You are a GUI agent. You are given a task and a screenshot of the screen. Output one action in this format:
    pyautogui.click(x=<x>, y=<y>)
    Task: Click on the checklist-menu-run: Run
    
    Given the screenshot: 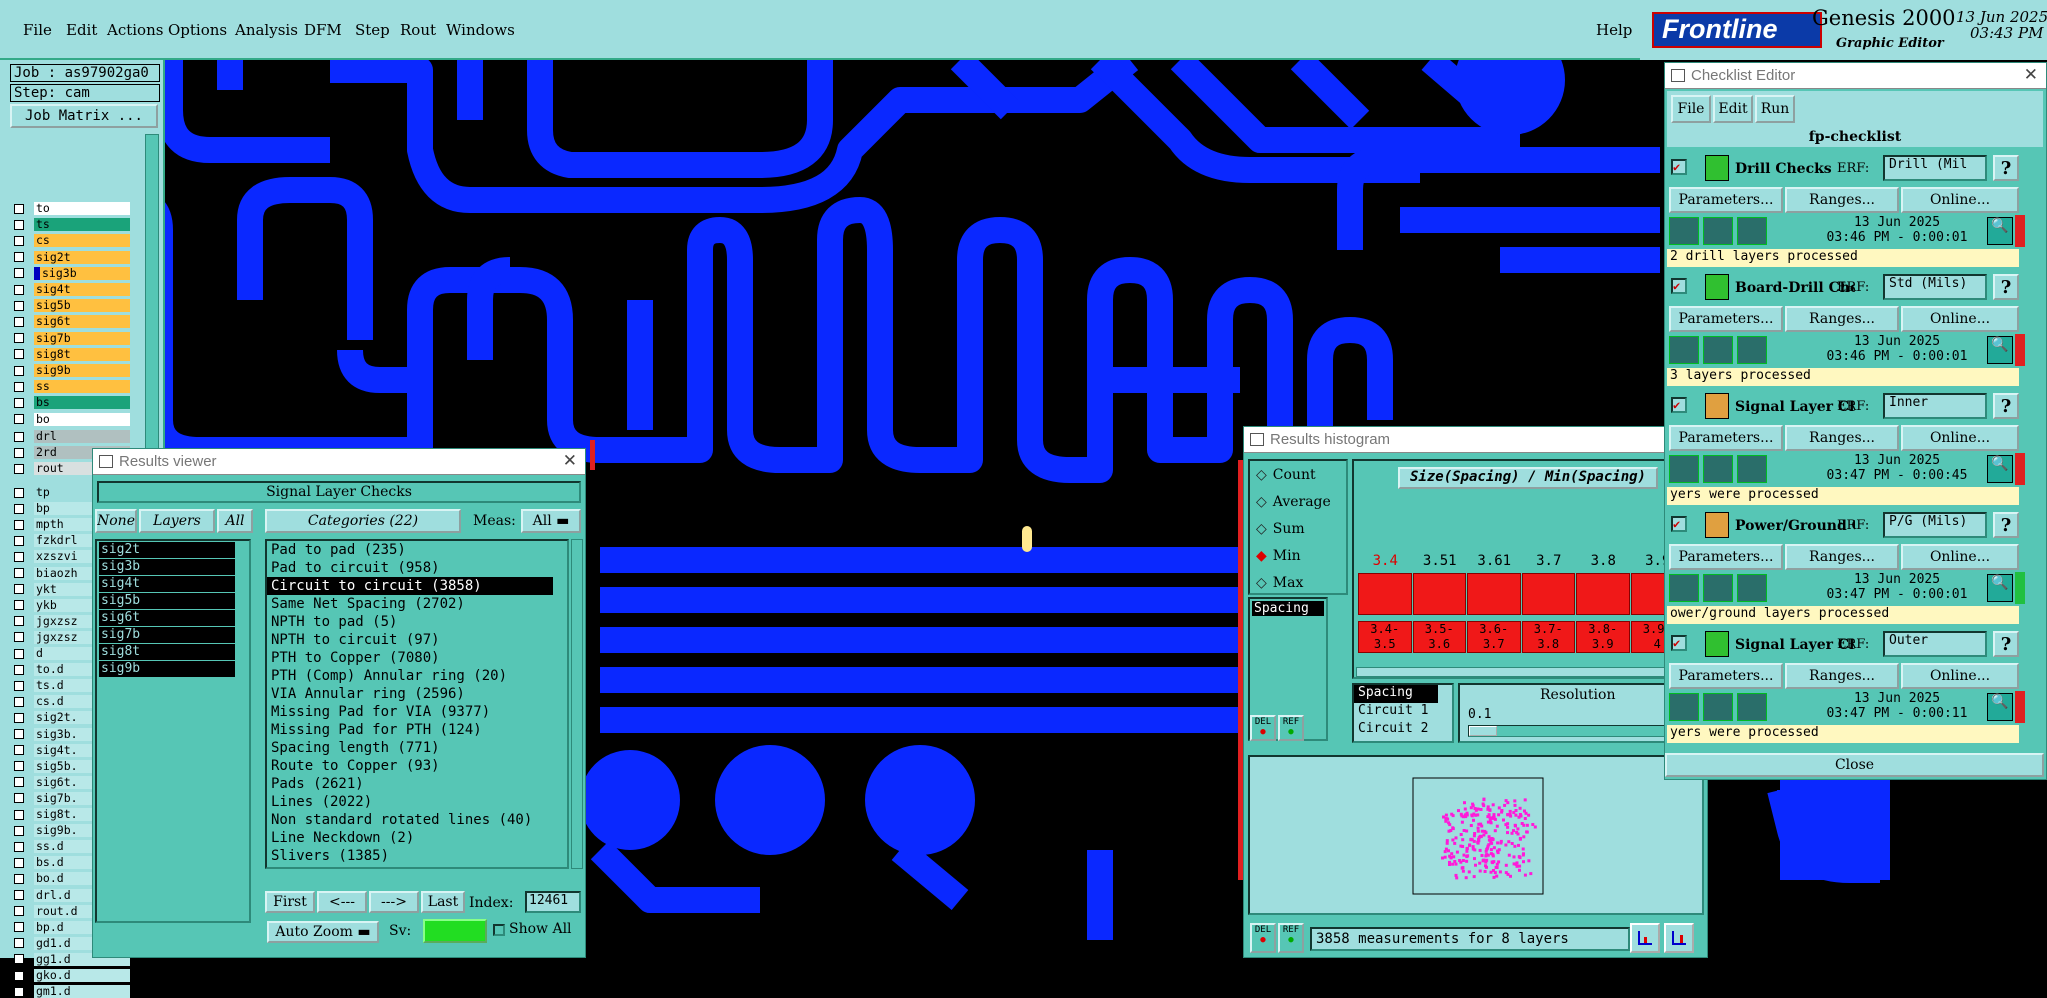 What is the action you would take?
    pyautogui.click(x=1775, y=109)
    